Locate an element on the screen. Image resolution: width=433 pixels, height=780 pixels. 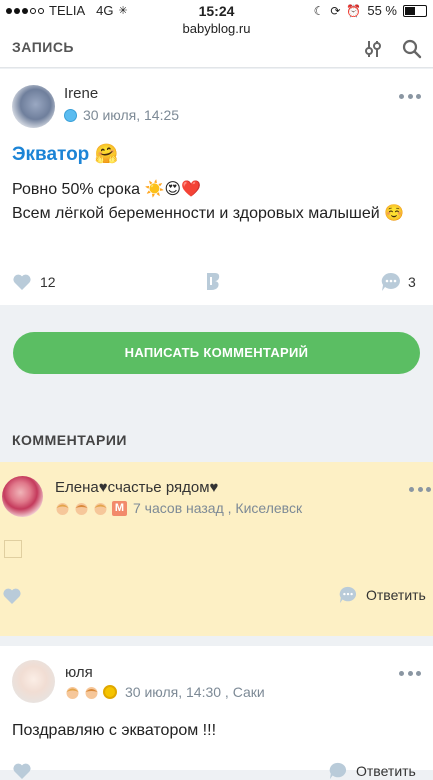
status-right: ☾ ⟳ ⏰ 55 % is located at coordinates (370, 10).